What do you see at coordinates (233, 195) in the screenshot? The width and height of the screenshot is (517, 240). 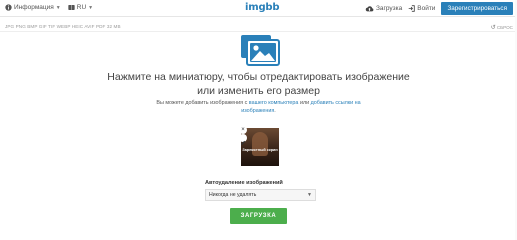 I see `autodelete-selected: Никогда не удалять` at bounding box center [233, 195].